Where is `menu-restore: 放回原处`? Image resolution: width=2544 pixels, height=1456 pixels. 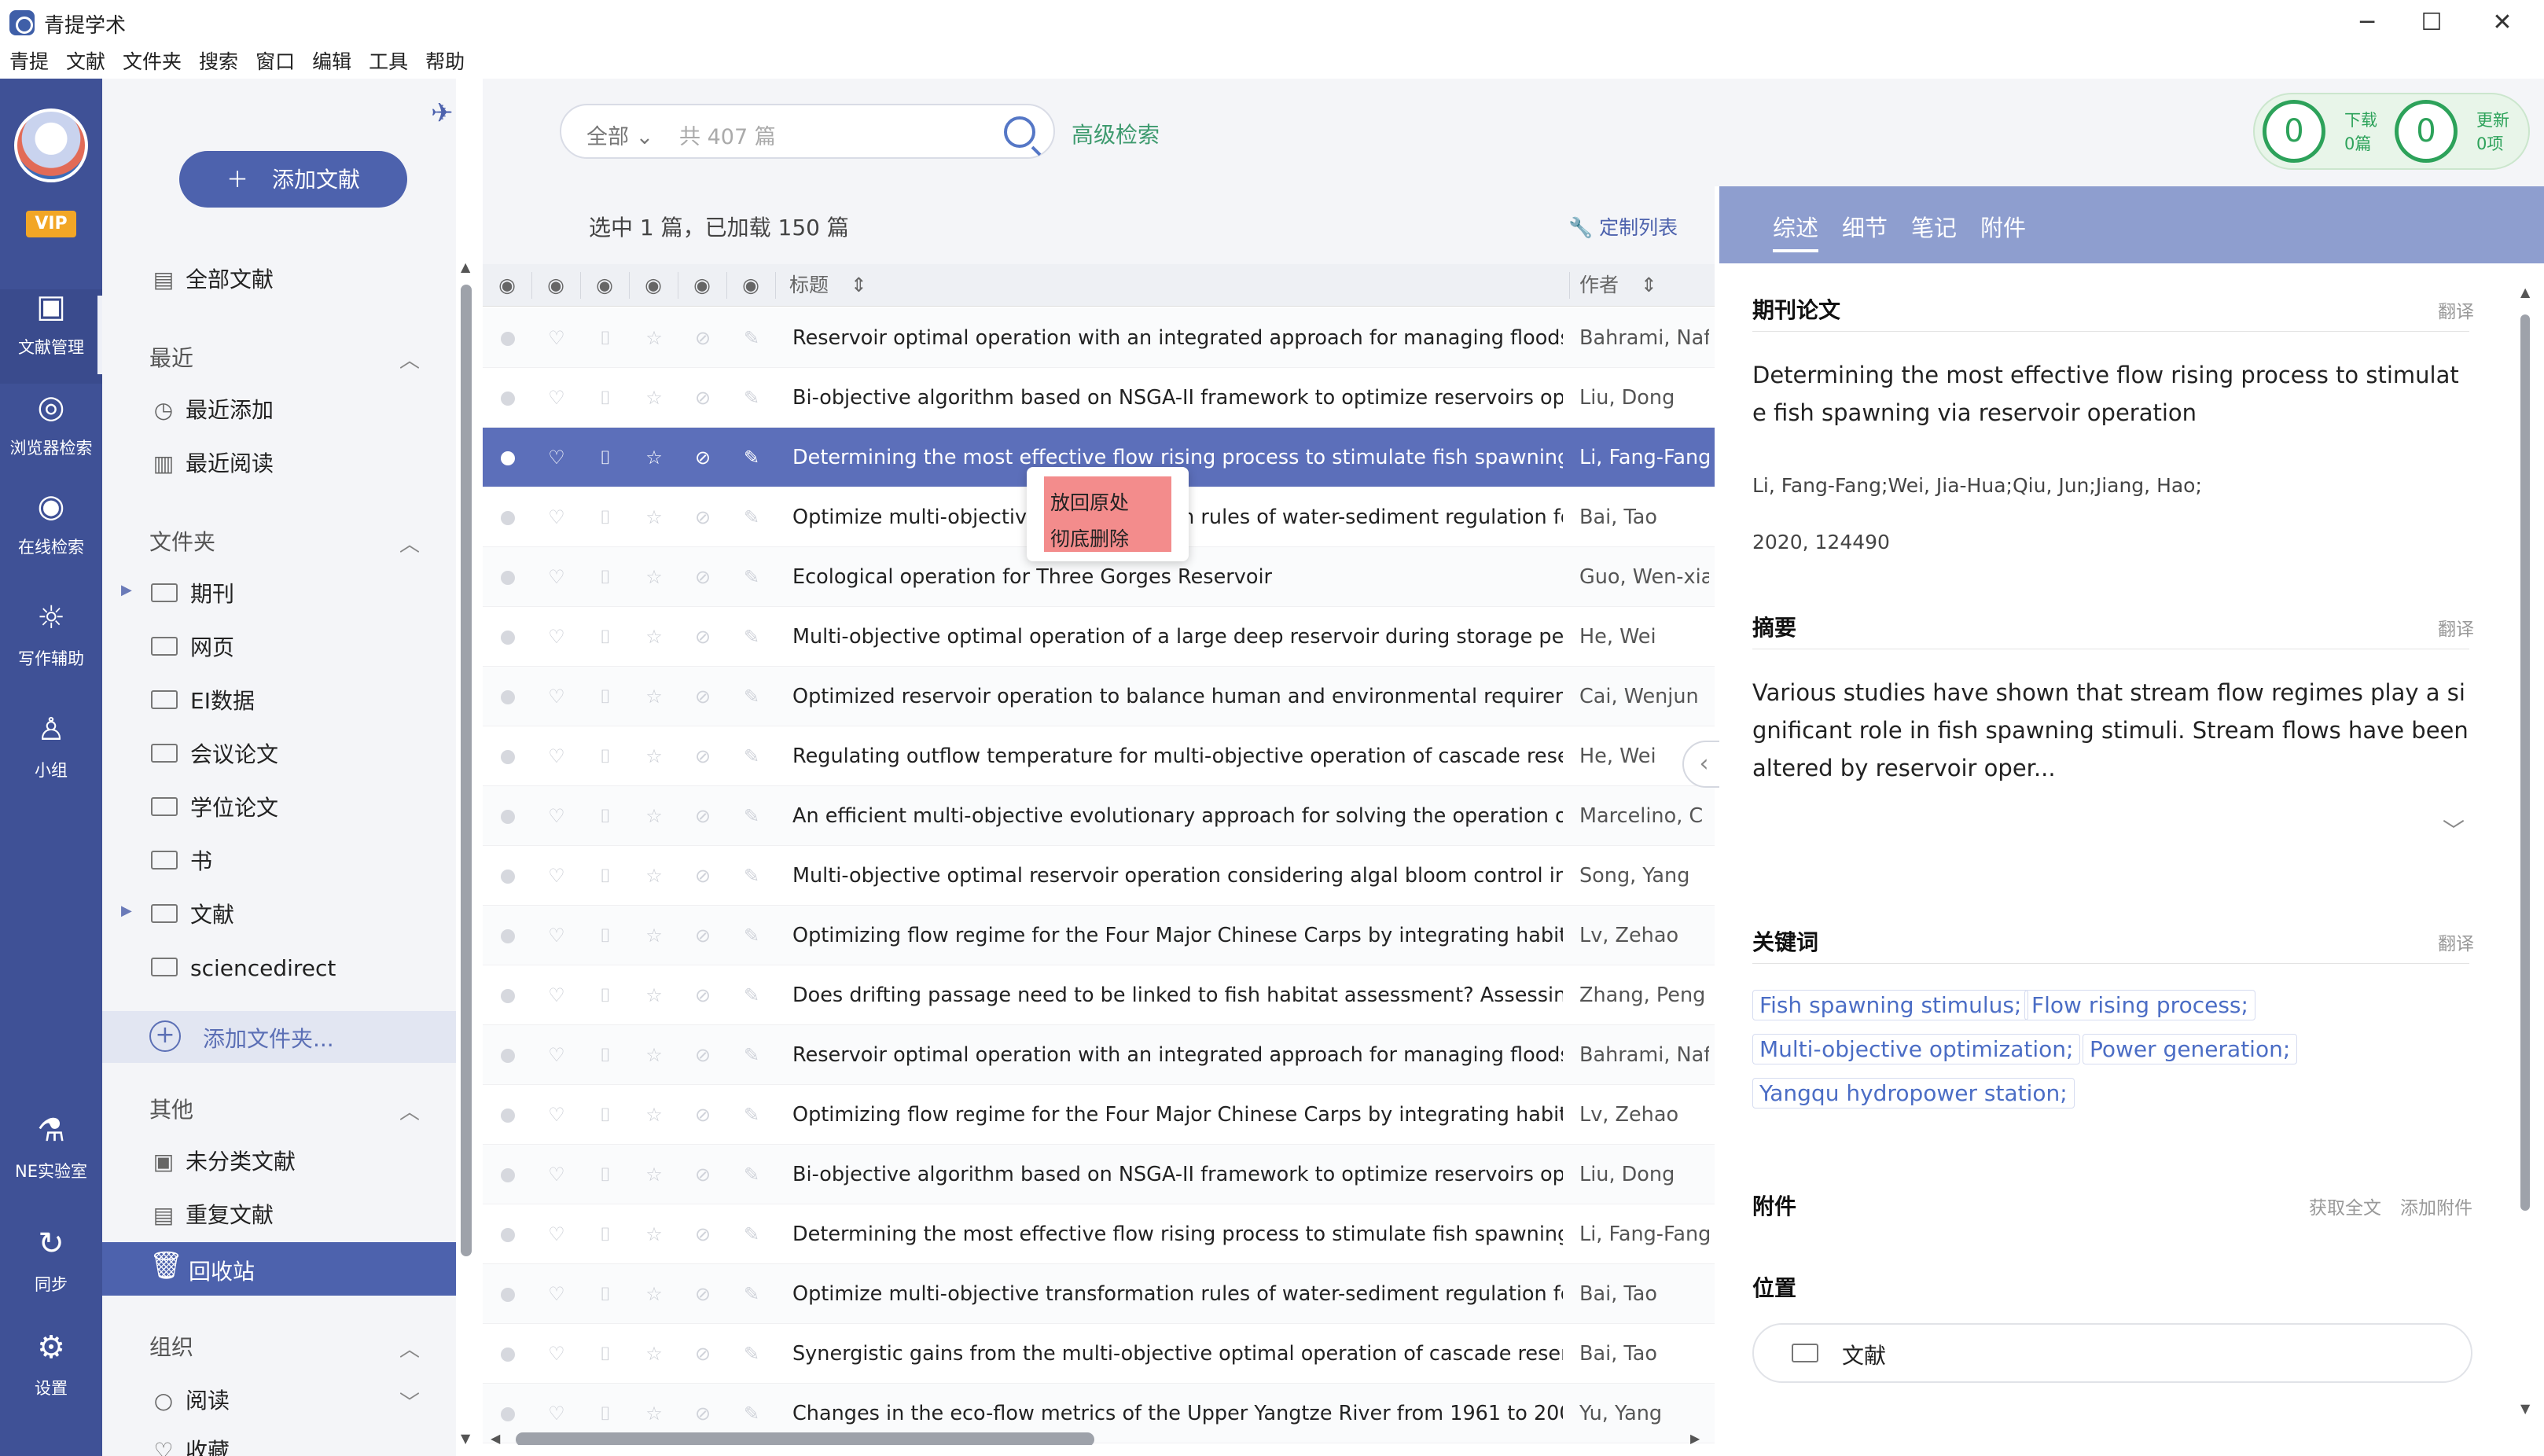
menu-restore: 放回原处 is located at coordinates (1089, 501).